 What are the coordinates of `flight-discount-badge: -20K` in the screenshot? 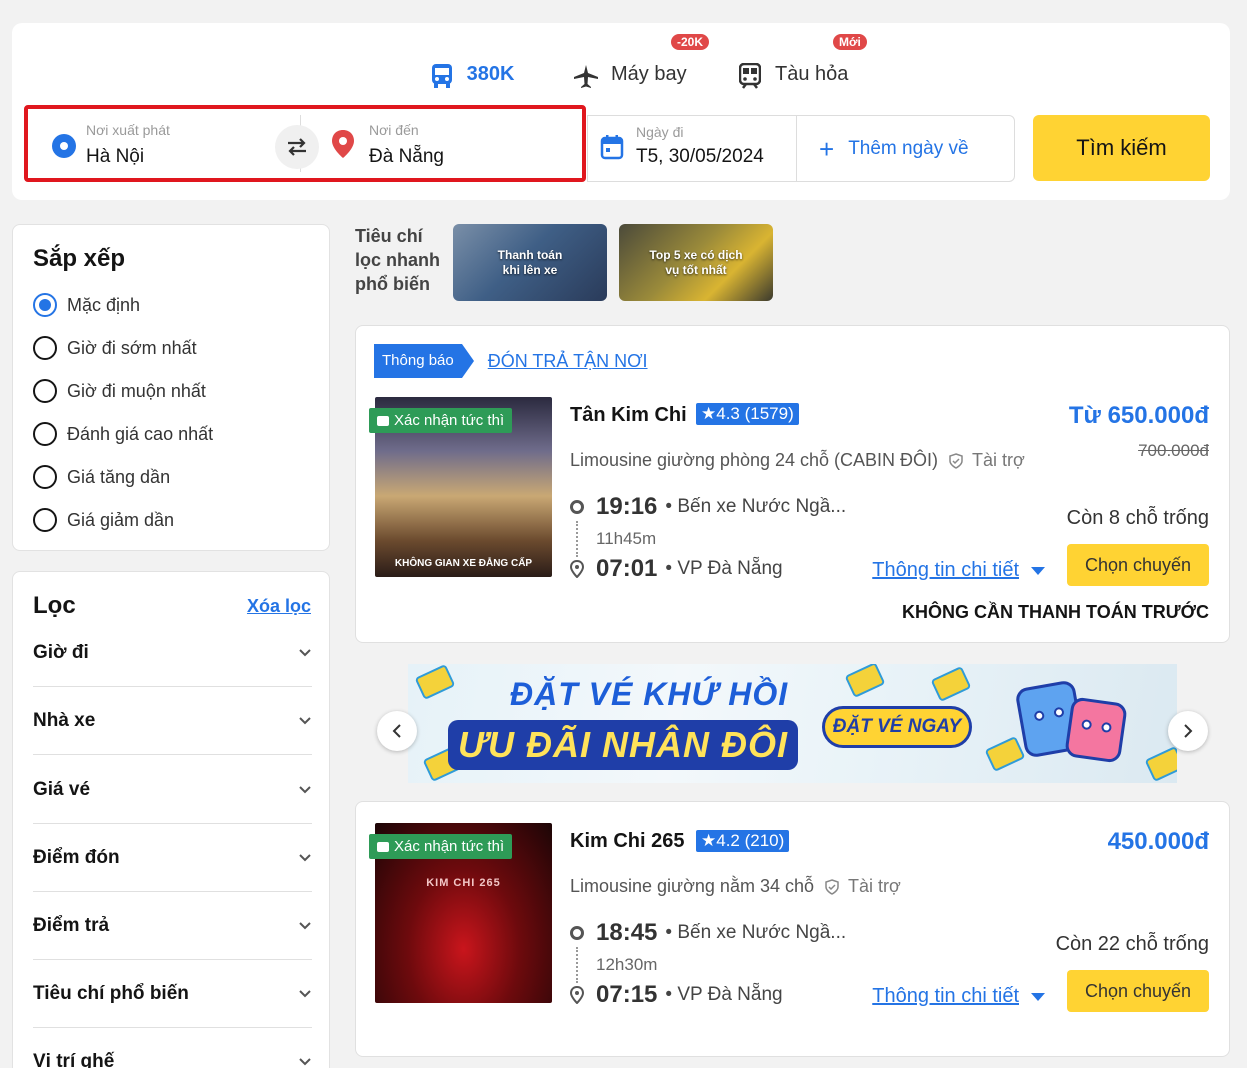 It's located at (690, 42).